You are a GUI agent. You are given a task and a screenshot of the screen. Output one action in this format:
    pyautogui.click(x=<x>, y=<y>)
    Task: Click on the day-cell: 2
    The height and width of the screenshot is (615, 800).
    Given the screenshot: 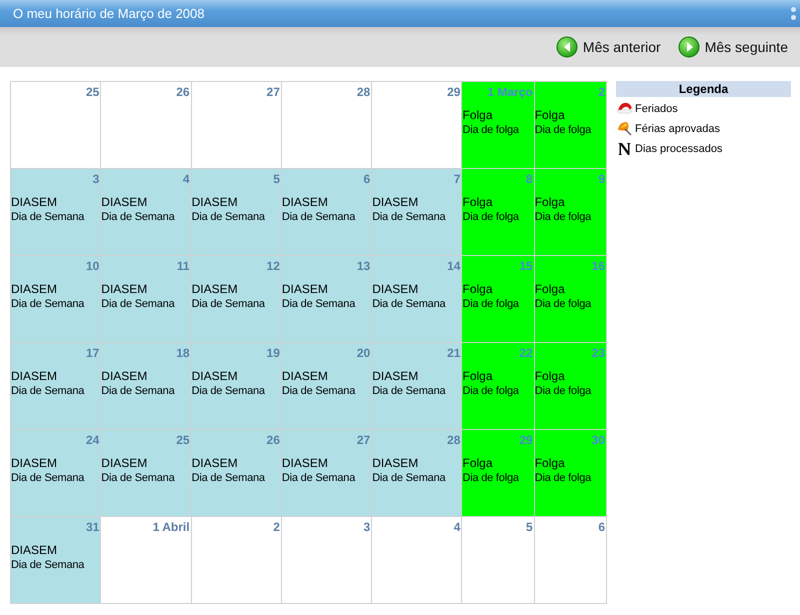 What is the action you would take?
    pyautogui.click(x=236, y=560)
    